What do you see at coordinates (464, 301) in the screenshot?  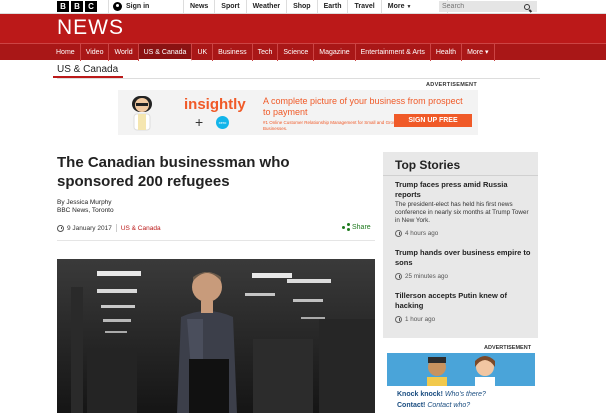 I see `story-headline: Tillerson accepts Putin knew of hacking` at bounding box center [464, 301].